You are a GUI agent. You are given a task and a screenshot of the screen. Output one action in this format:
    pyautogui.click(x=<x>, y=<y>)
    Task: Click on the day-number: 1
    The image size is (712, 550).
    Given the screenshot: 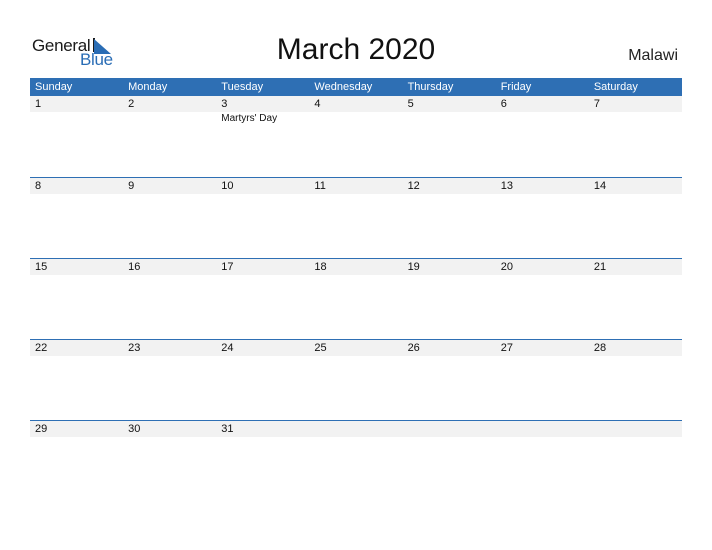 What is the action you would take?
    pyautogui.click(x=38, y=104)
    